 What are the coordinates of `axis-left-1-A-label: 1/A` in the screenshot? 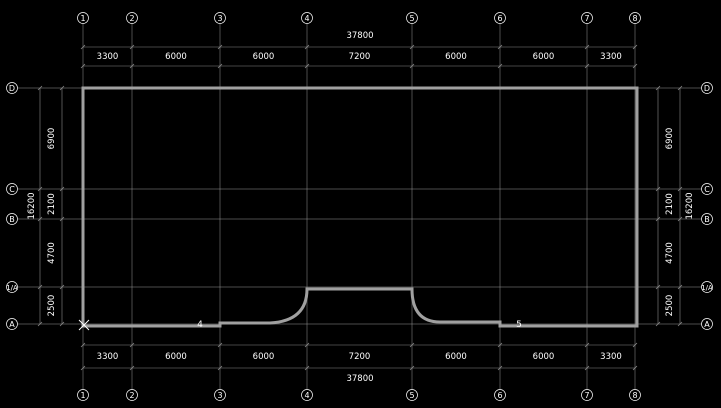 It's located at (12, 288).